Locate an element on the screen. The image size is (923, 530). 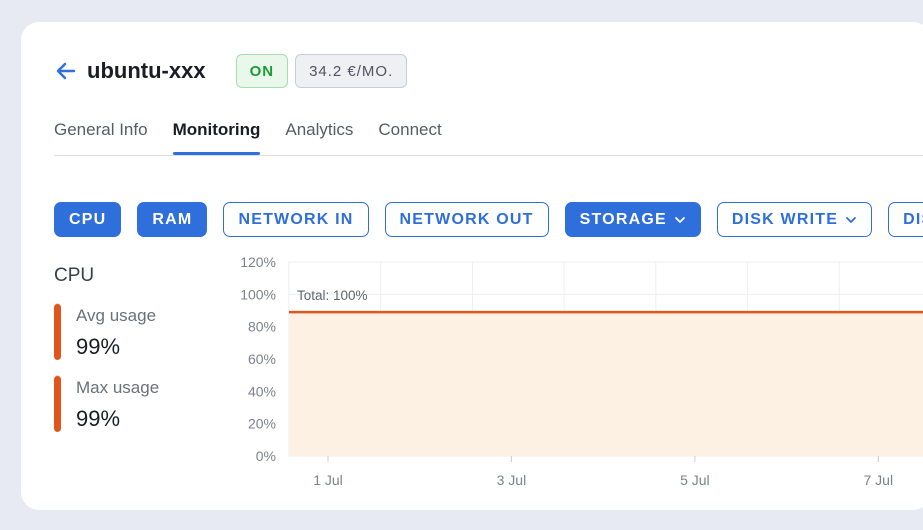
metric-disk-write-label: DISK WRITE is located at coordinates (785, 219).